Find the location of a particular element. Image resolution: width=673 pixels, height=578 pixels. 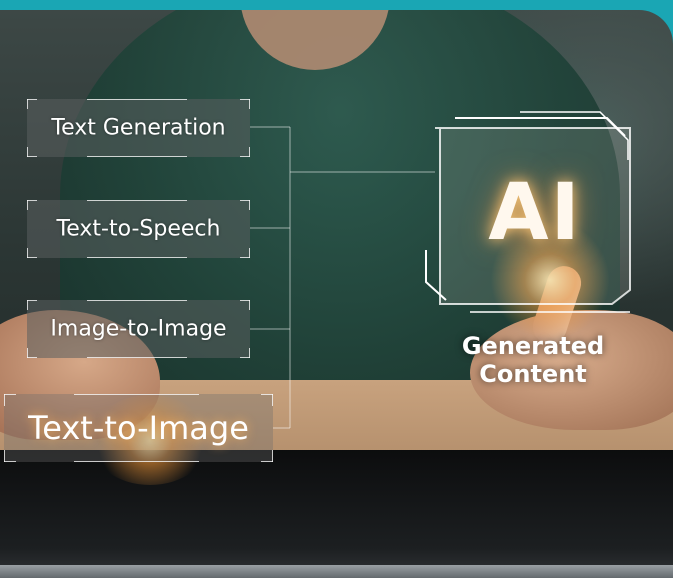

generated-content-caption: Generated Content is located at coordinates (533, 360).